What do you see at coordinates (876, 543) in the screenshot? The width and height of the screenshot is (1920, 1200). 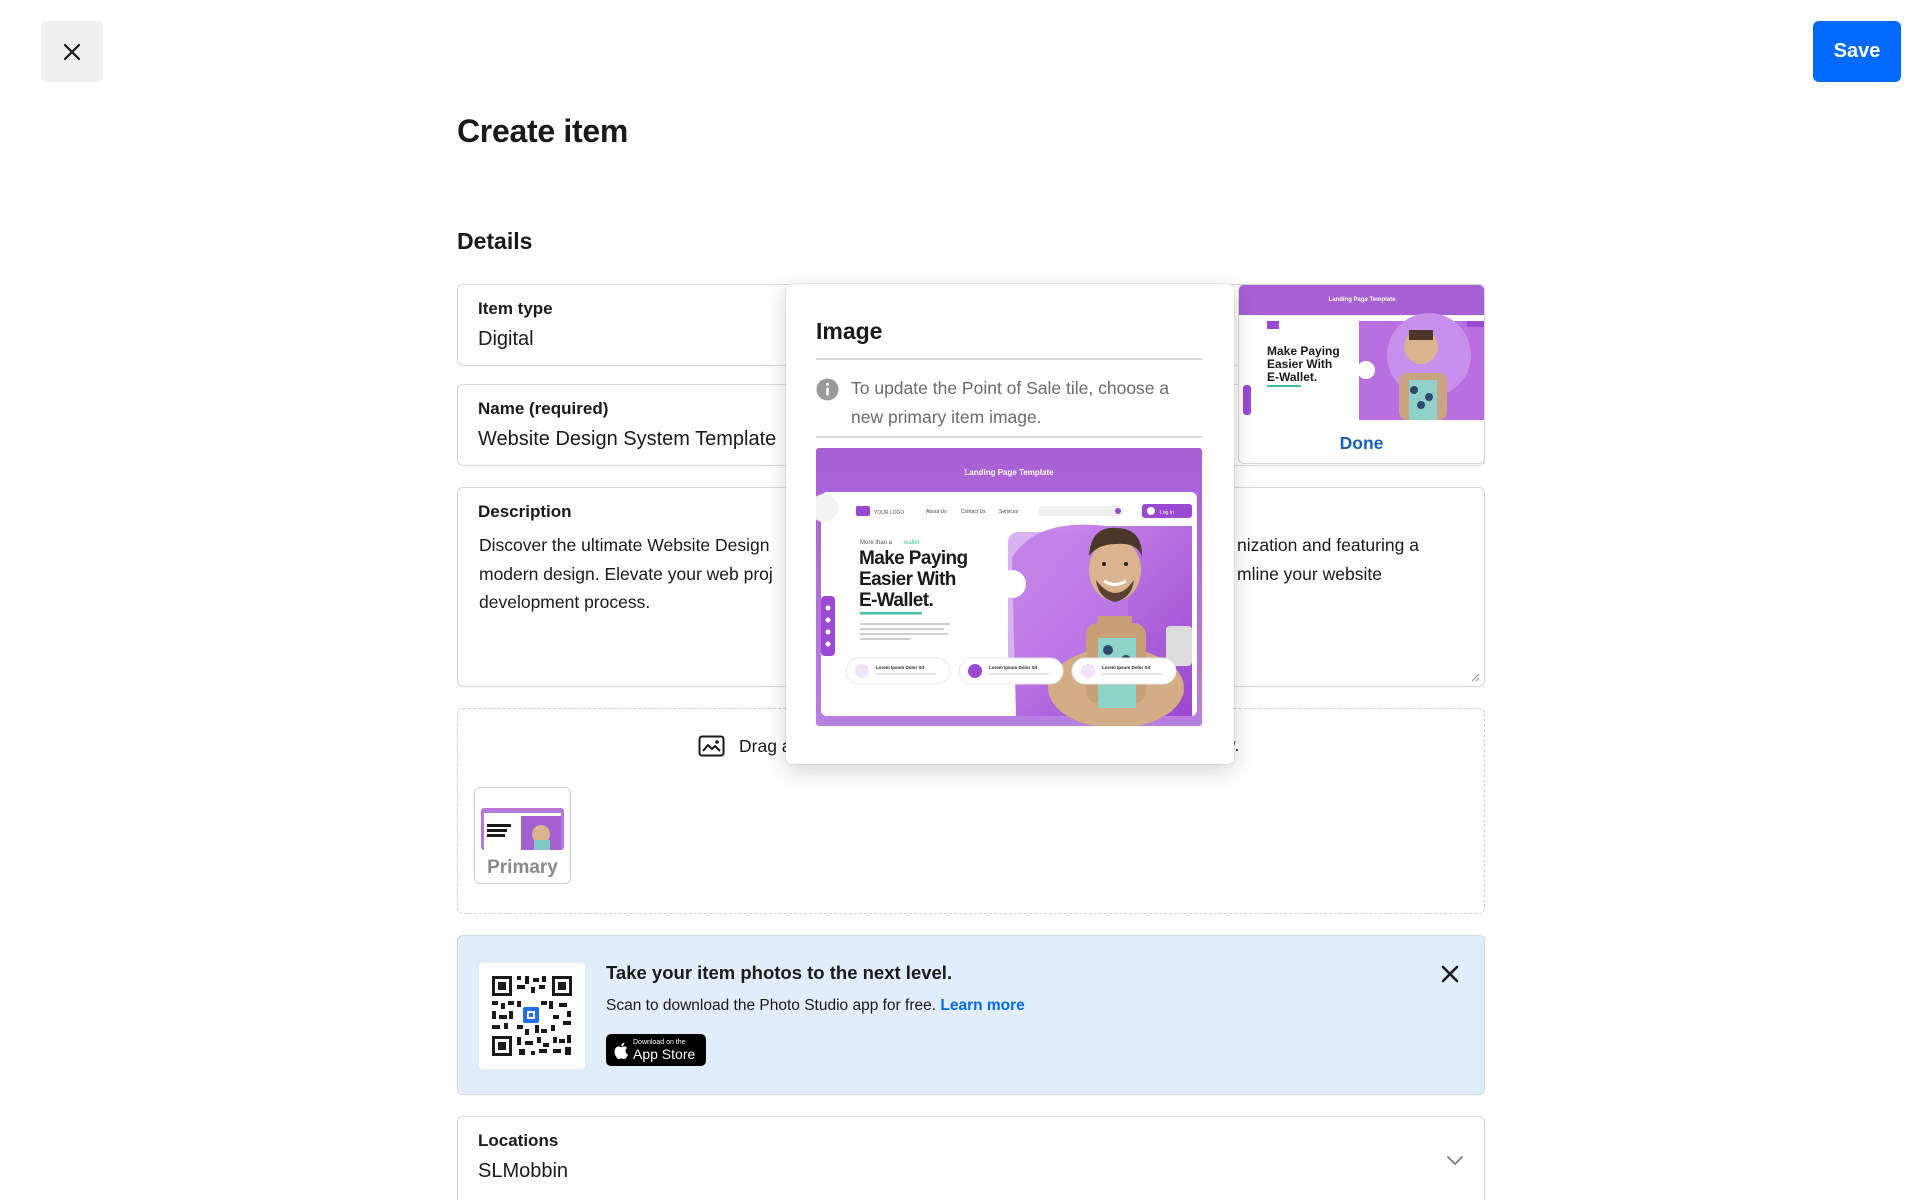 I see `preview-kicker: More than a` at bounding box center [876, 543].